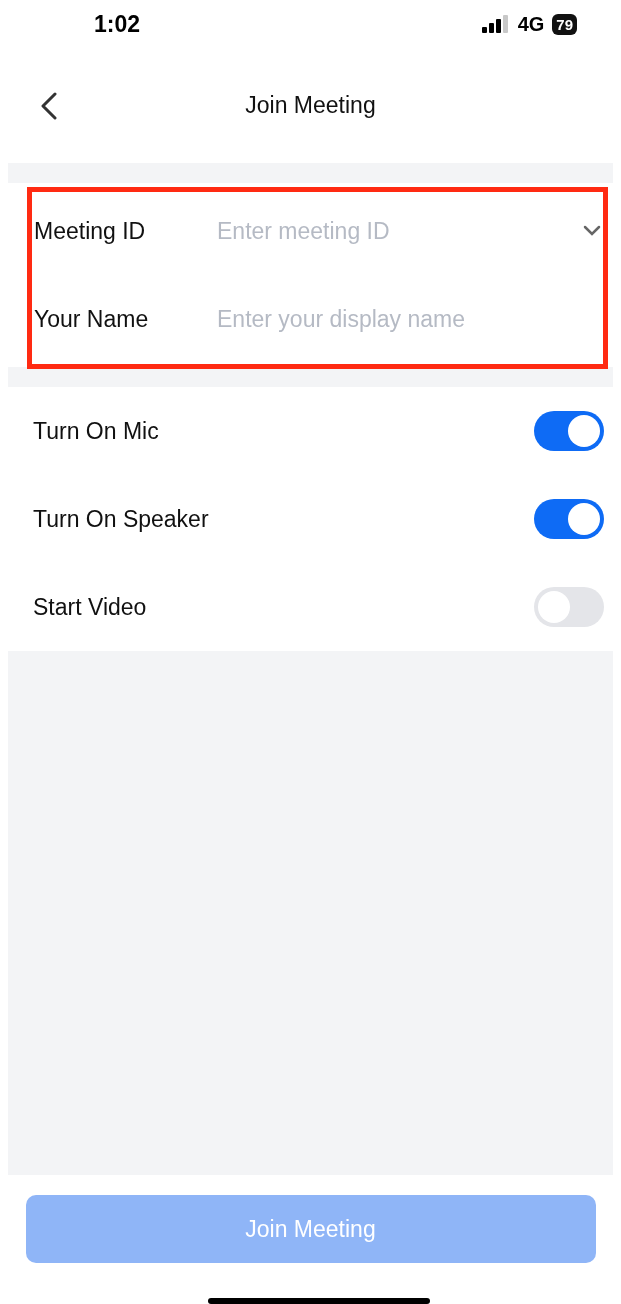 The height and width of the screenshot is (1304, 621). I want to click on network-type: 4G, so click(531, 24).